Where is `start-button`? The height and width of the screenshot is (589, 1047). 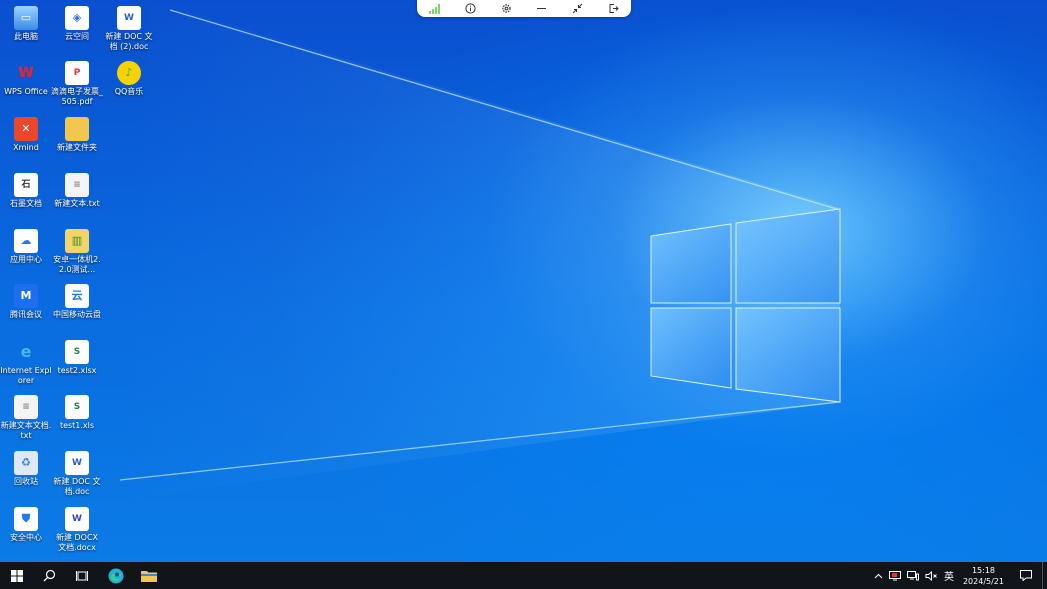
start-button is located at coordinates (16, 575).